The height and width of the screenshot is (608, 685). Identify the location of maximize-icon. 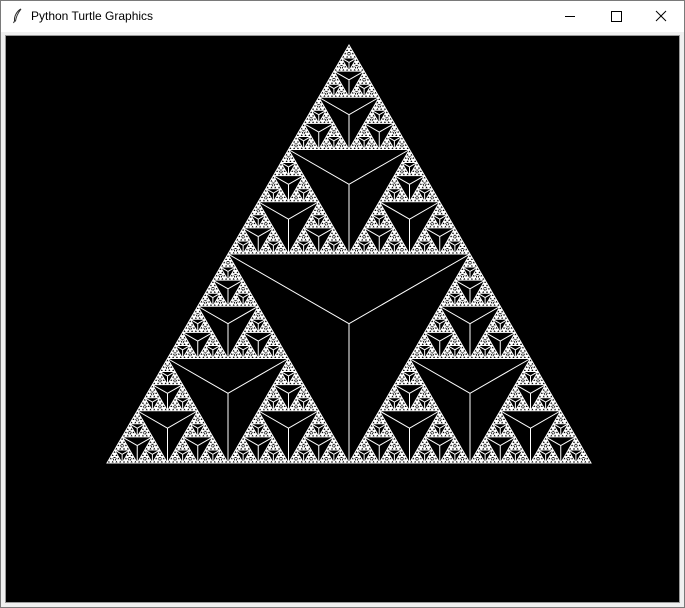
(616, 16).